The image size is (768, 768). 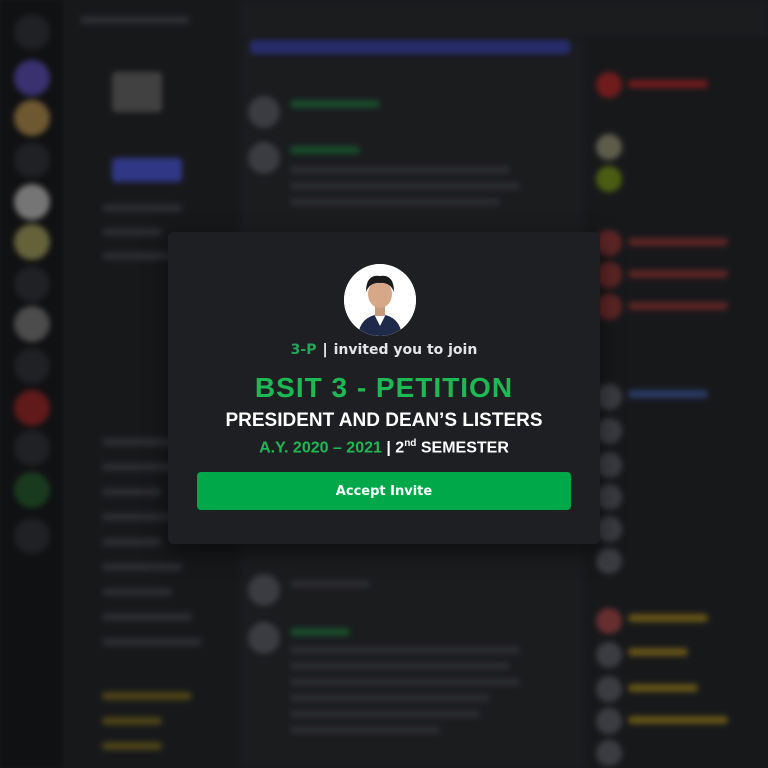 What do you see at coordinates (400, 448) in the screenshot?
I see `semester-number: 2` at bounding box center [400, 448].